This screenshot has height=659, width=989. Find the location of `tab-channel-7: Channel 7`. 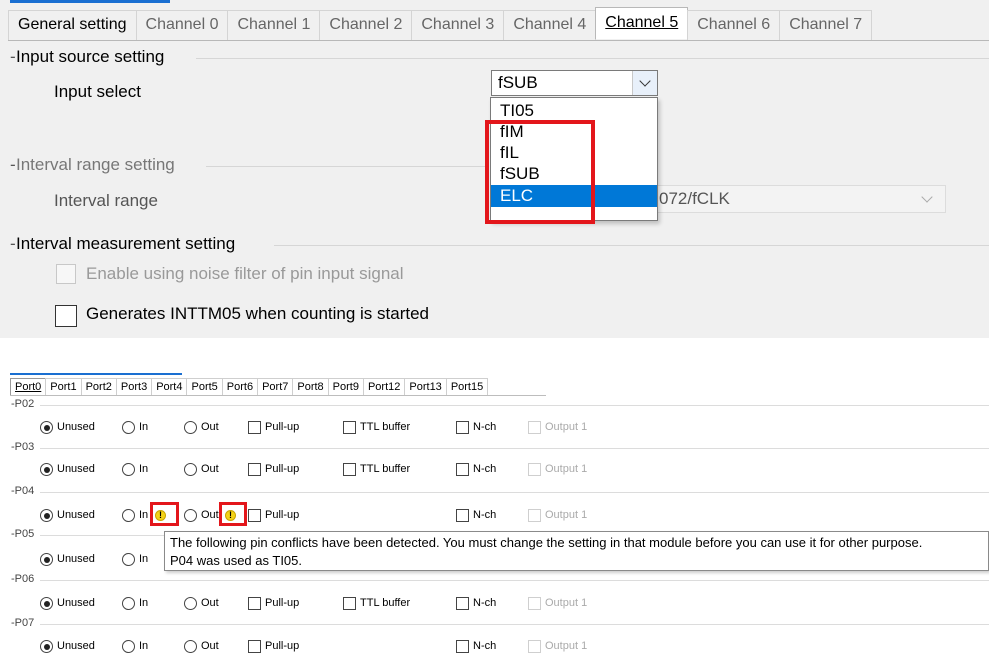

tab-channel-7: Channel 7 is located at coordinates (826, 25).